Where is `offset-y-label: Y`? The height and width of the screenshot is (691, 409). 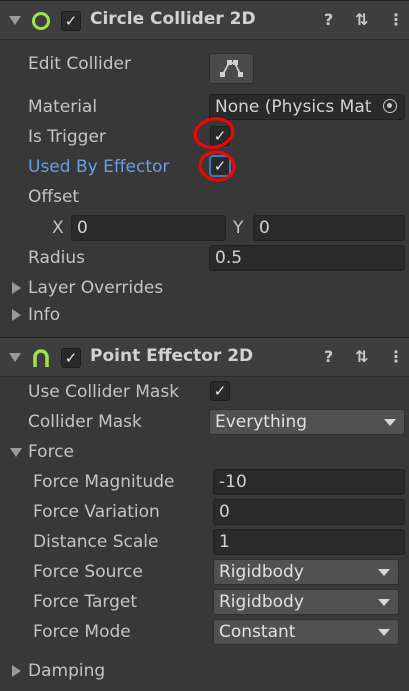
offset-y-label: Y is located at coordinates (238, 228).